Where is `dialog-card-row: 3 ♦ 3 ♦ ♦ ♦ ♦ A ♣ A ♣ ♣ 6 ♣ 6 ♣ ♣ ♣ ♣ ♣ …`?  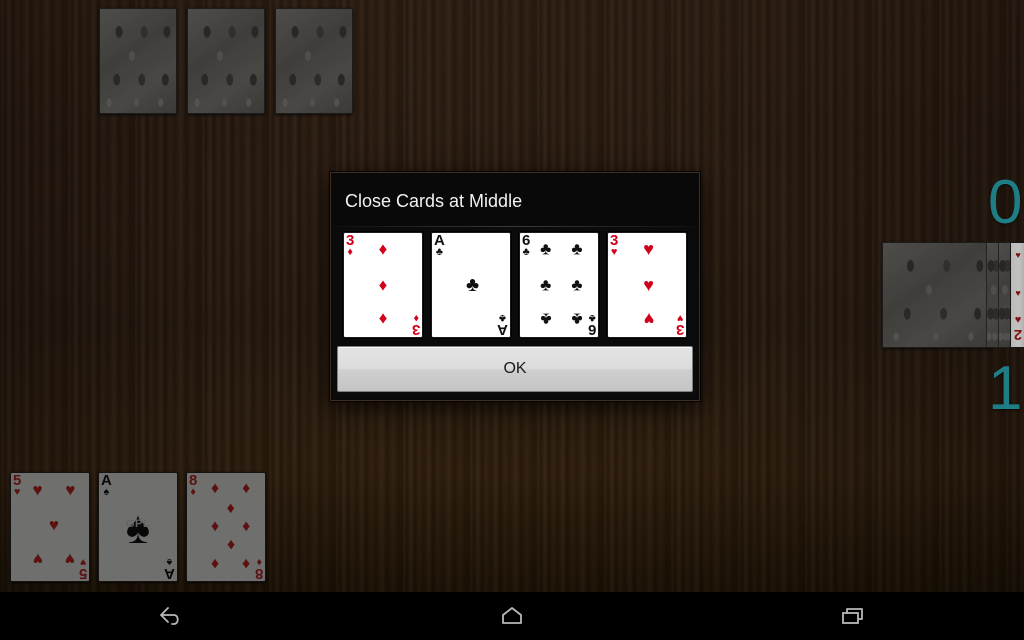 dialog-card-row: 3 ♦ 3 ♦ ♦ ♦ ♦ A ♣ A ♣ ♣ 6 ♣ 6 ♣ ♣ ♣ ♣ ♣ … is located at coordinates (515, 284).